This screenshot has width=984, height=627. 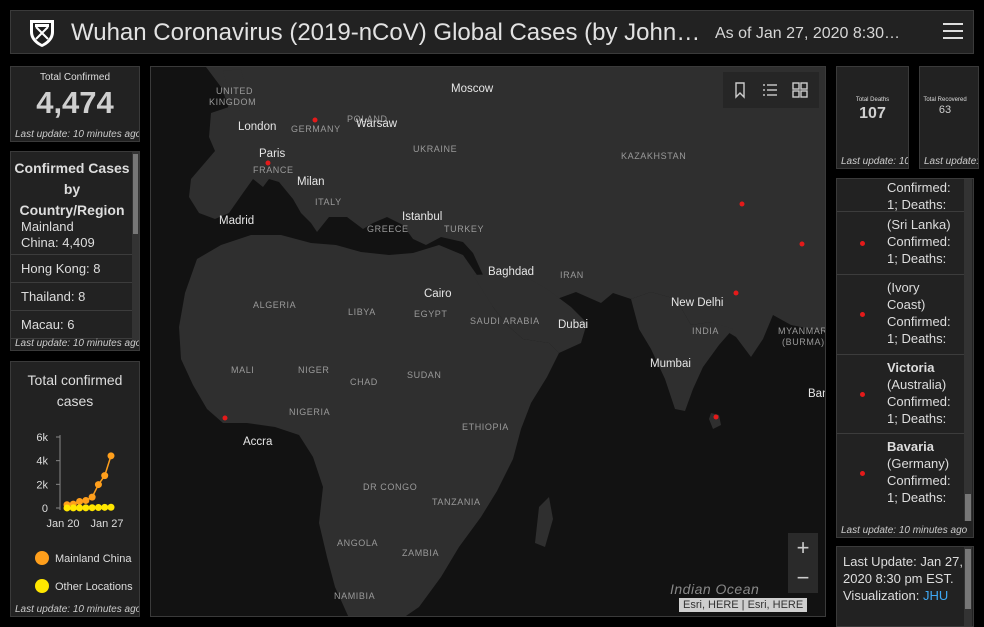 What do you see at coordinates (803, 548) in the screenshot?
I see `zoom-in-button: +` at bounding box center [803, 548].